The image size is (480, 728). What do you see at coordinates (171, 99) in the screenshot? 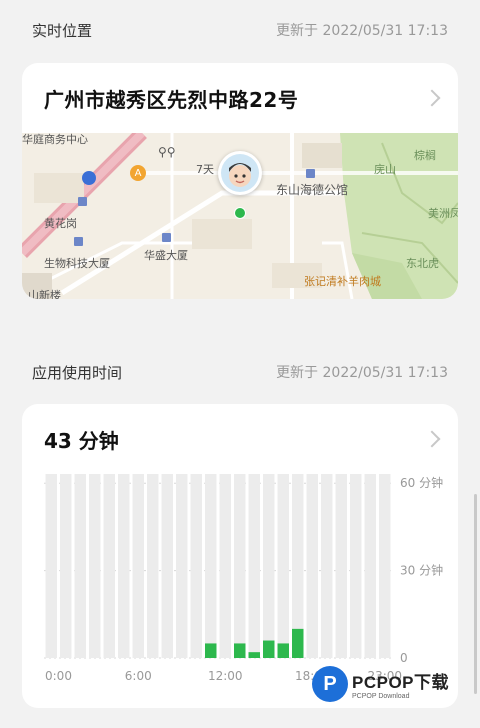
I see `address-text: 广州市越秀区先烈中路22号` at bounding box center [171, 99].